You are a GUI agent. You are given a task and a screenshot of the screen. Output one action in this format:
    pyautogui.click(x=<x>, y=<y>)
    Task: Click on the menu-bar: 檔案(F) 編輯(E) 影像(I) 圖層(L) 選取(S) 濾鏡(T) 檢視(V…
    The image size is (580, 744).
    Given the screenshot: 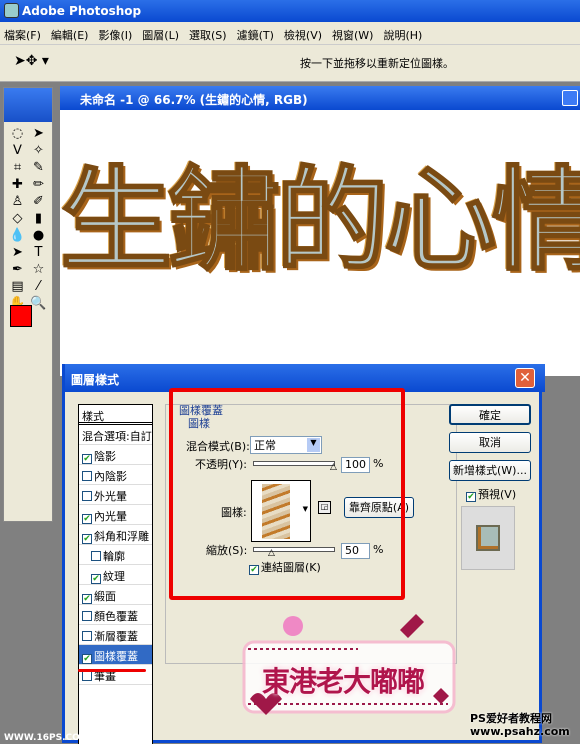 What is the action you would take?
    pyautogui.click(x=290, y=33)
    